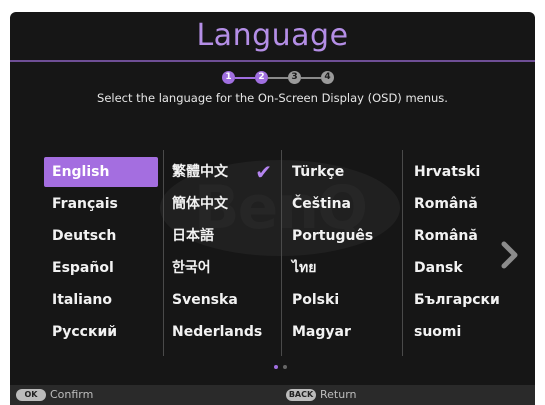 The width and height of the screenshot is (545, 405). I want to click on language-option: Nederlands, so click(221, 332).